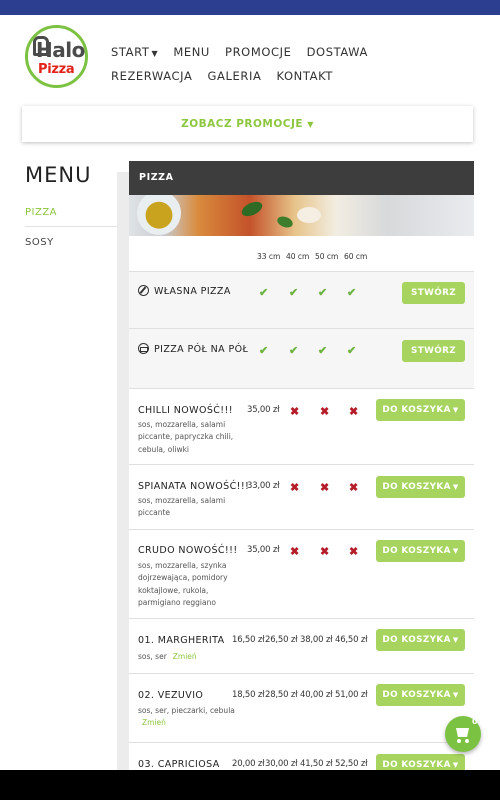 The width and height of the screenshot is (500, 800). What do you see at coordinates (309, 215) in the screenshot?
I see `mozzarella-piece` at bounding box center [309, 215].